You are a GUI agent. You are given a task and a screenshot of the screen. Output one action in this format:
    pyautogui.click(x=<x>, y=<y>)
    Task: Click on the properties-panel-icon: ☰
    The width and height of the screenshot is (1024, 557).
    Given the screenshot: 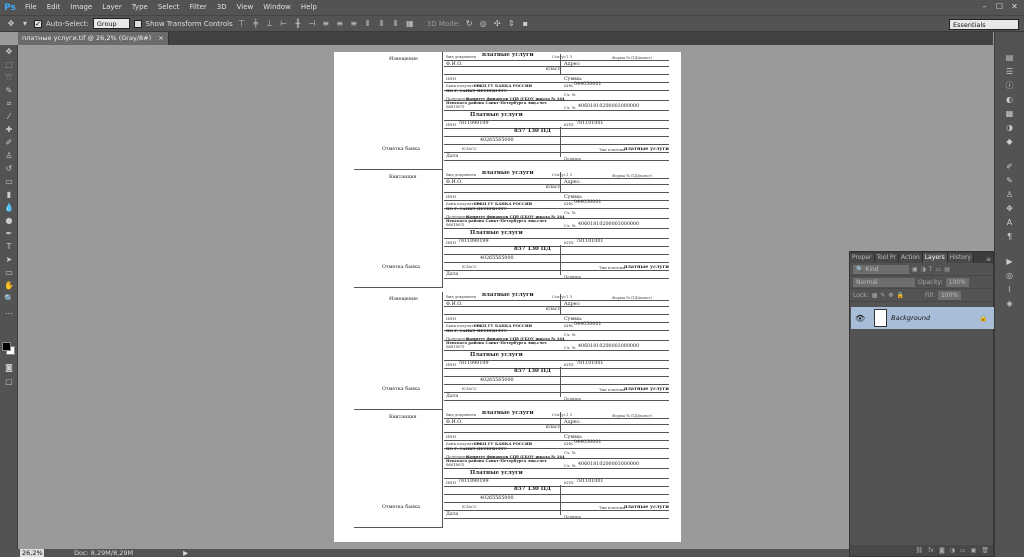 What is the action you would take?
    pyautogui.click(x=1010, y=71)
    